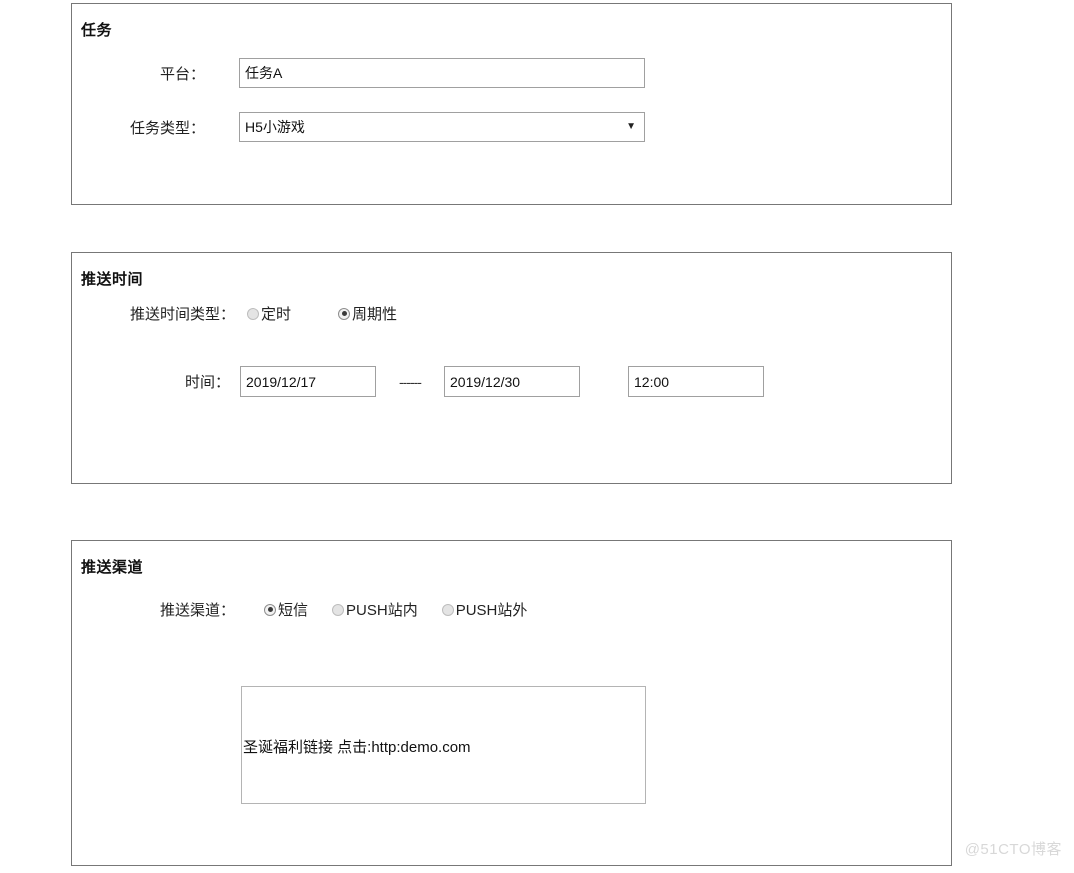  Describe the element at coordinates (491, 610) in the screenshot. I see `radio-push-external-label: PUSH站外` at that location.